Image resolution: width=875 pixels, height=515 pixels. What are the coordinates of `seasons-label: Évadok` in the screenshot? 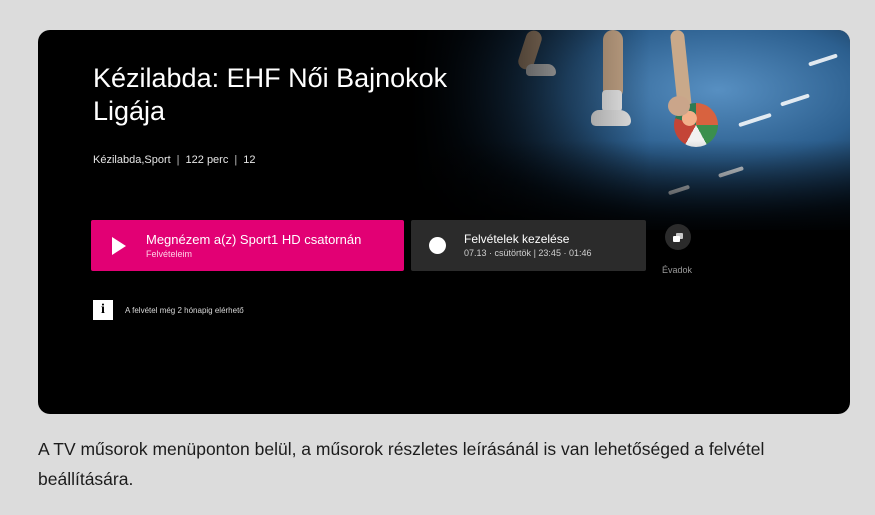 It's located at (677, 270).